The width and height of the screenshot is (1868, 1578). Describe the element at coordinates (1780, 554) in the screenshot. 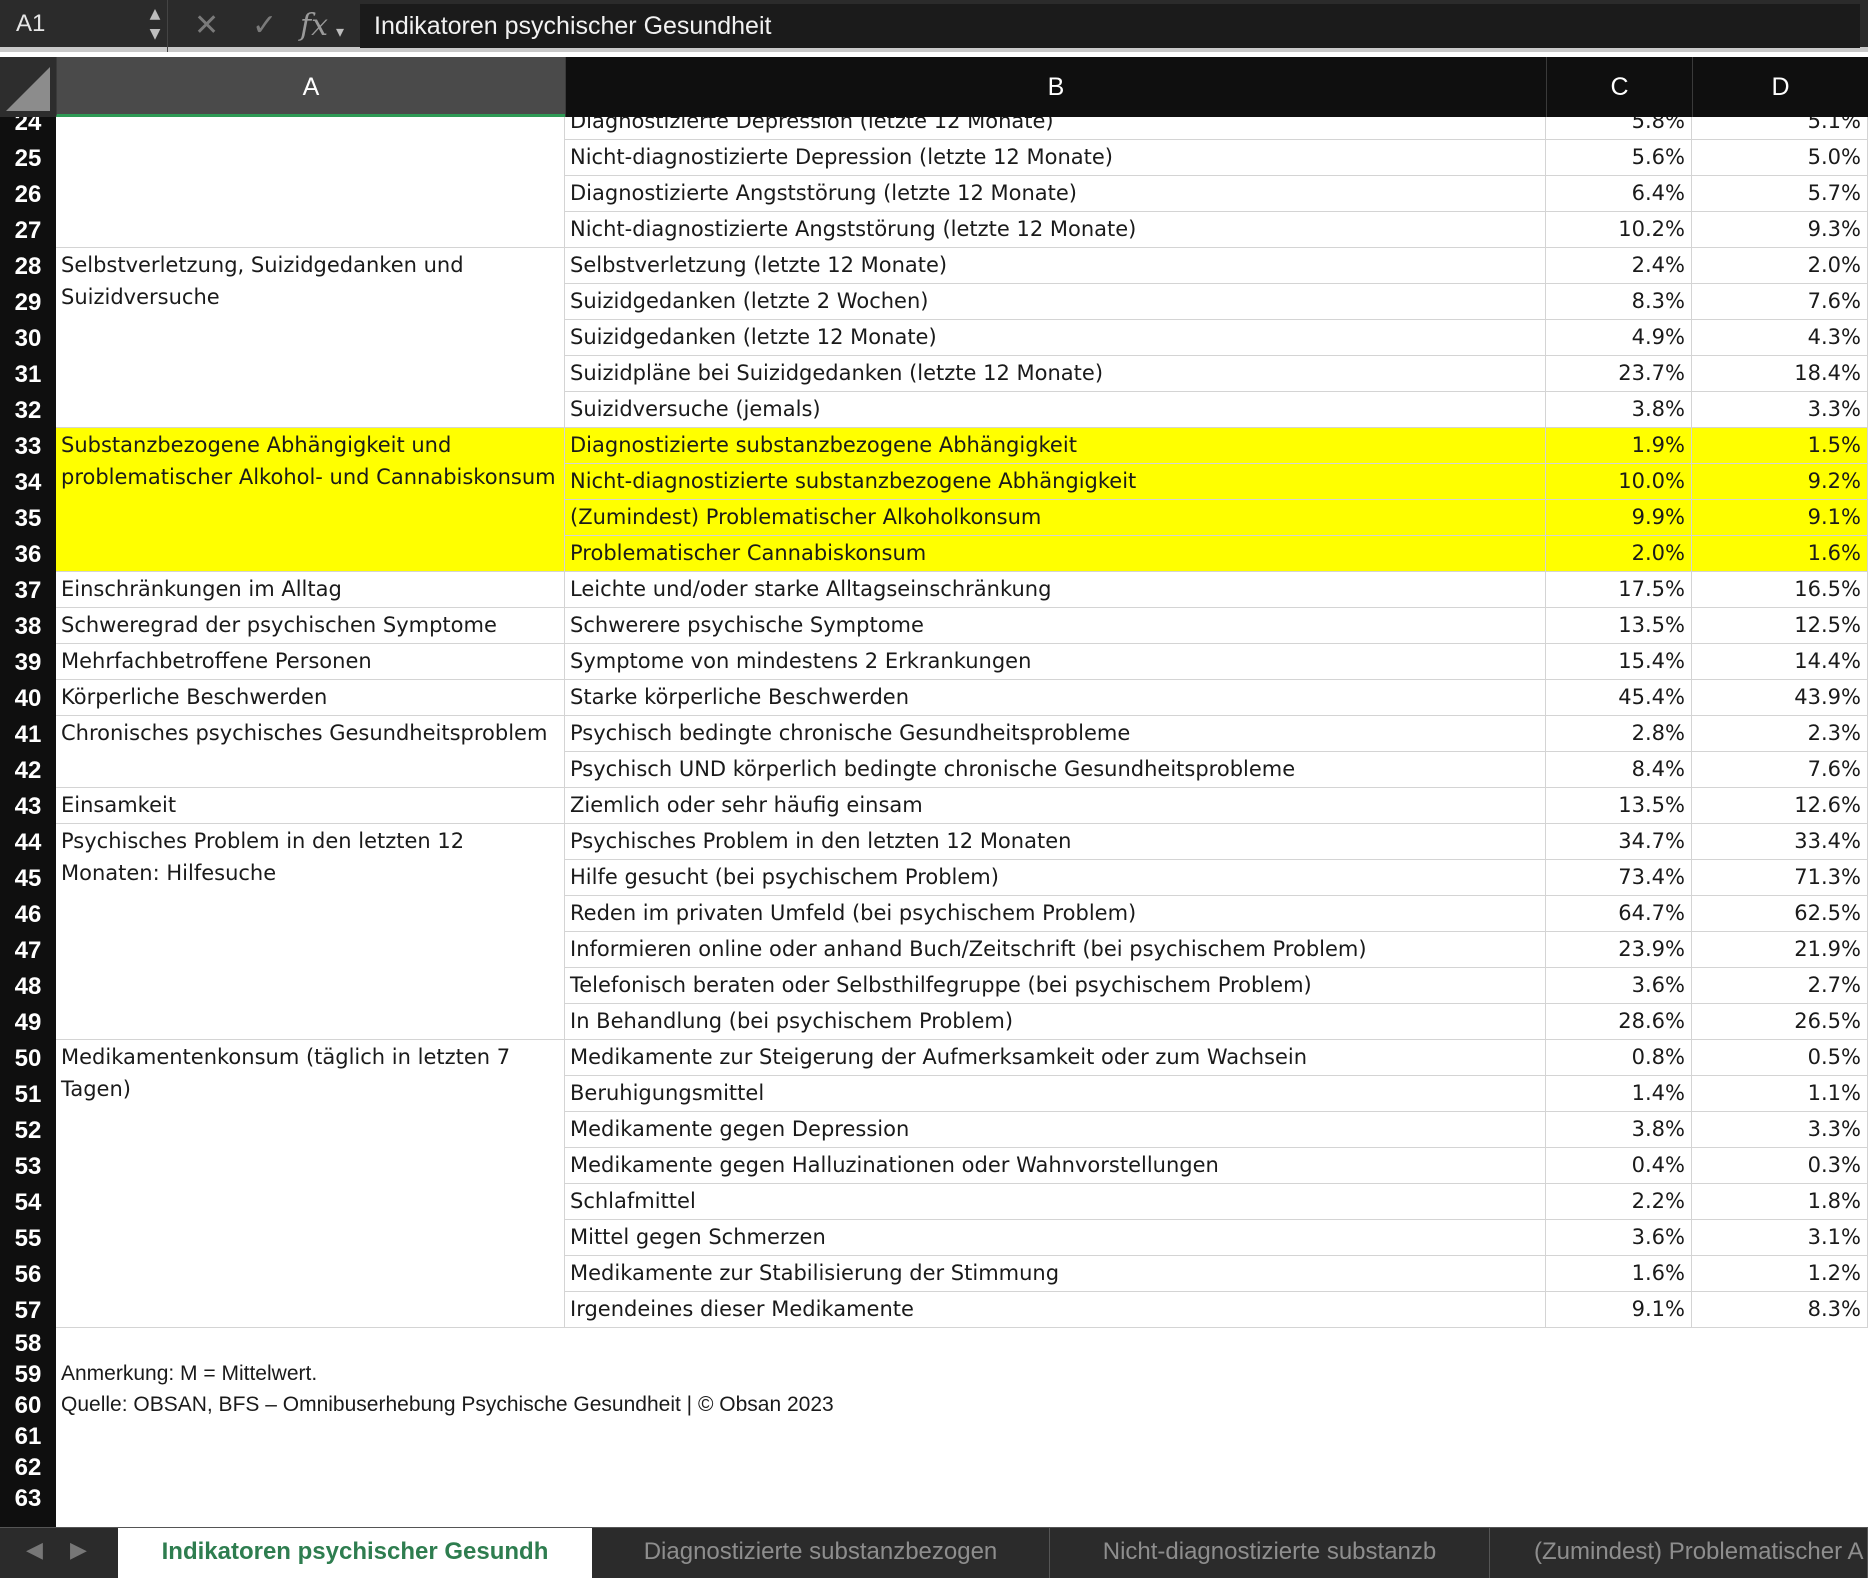

I see `cell-d-value: 1.6%` at that location.